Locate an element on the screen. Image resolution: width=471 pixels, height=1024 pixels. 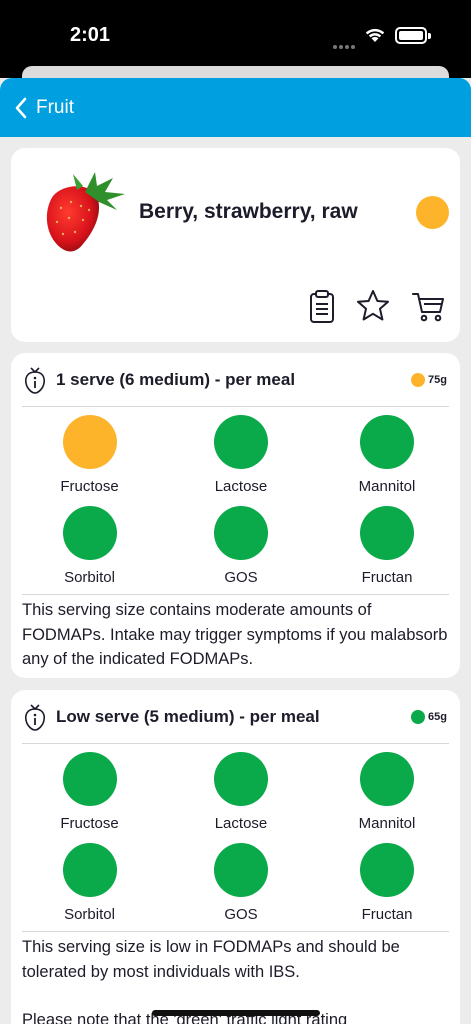
home-indicator is located at coordinates (236, 1013).